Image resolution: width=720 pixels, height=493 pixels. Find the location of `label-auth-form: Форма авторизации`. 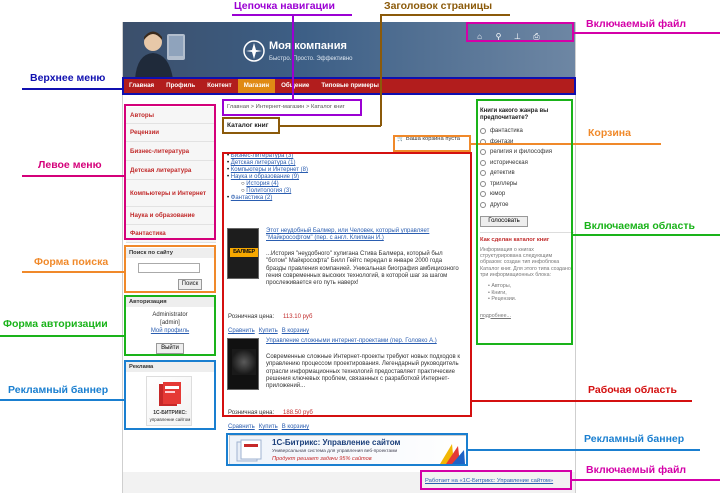

label-auth-form: Форма авторизации is located at coordinates (55, 324).